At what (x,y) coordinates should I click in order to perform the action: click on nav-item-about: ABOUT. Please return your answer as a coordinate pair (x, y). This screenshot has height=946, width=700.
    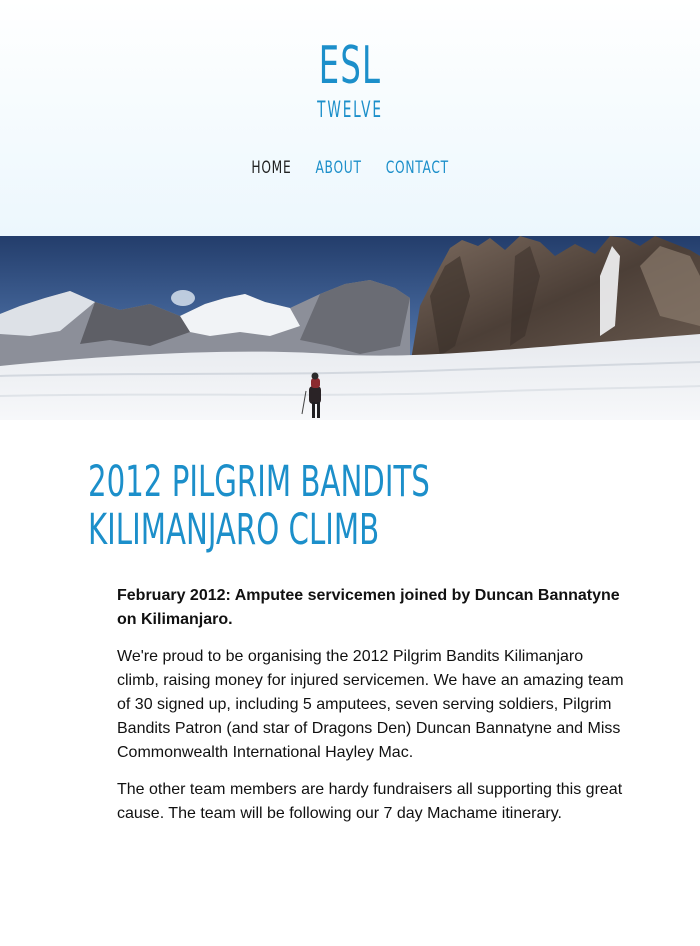
    Looking at the image, I should click on (338, 168).